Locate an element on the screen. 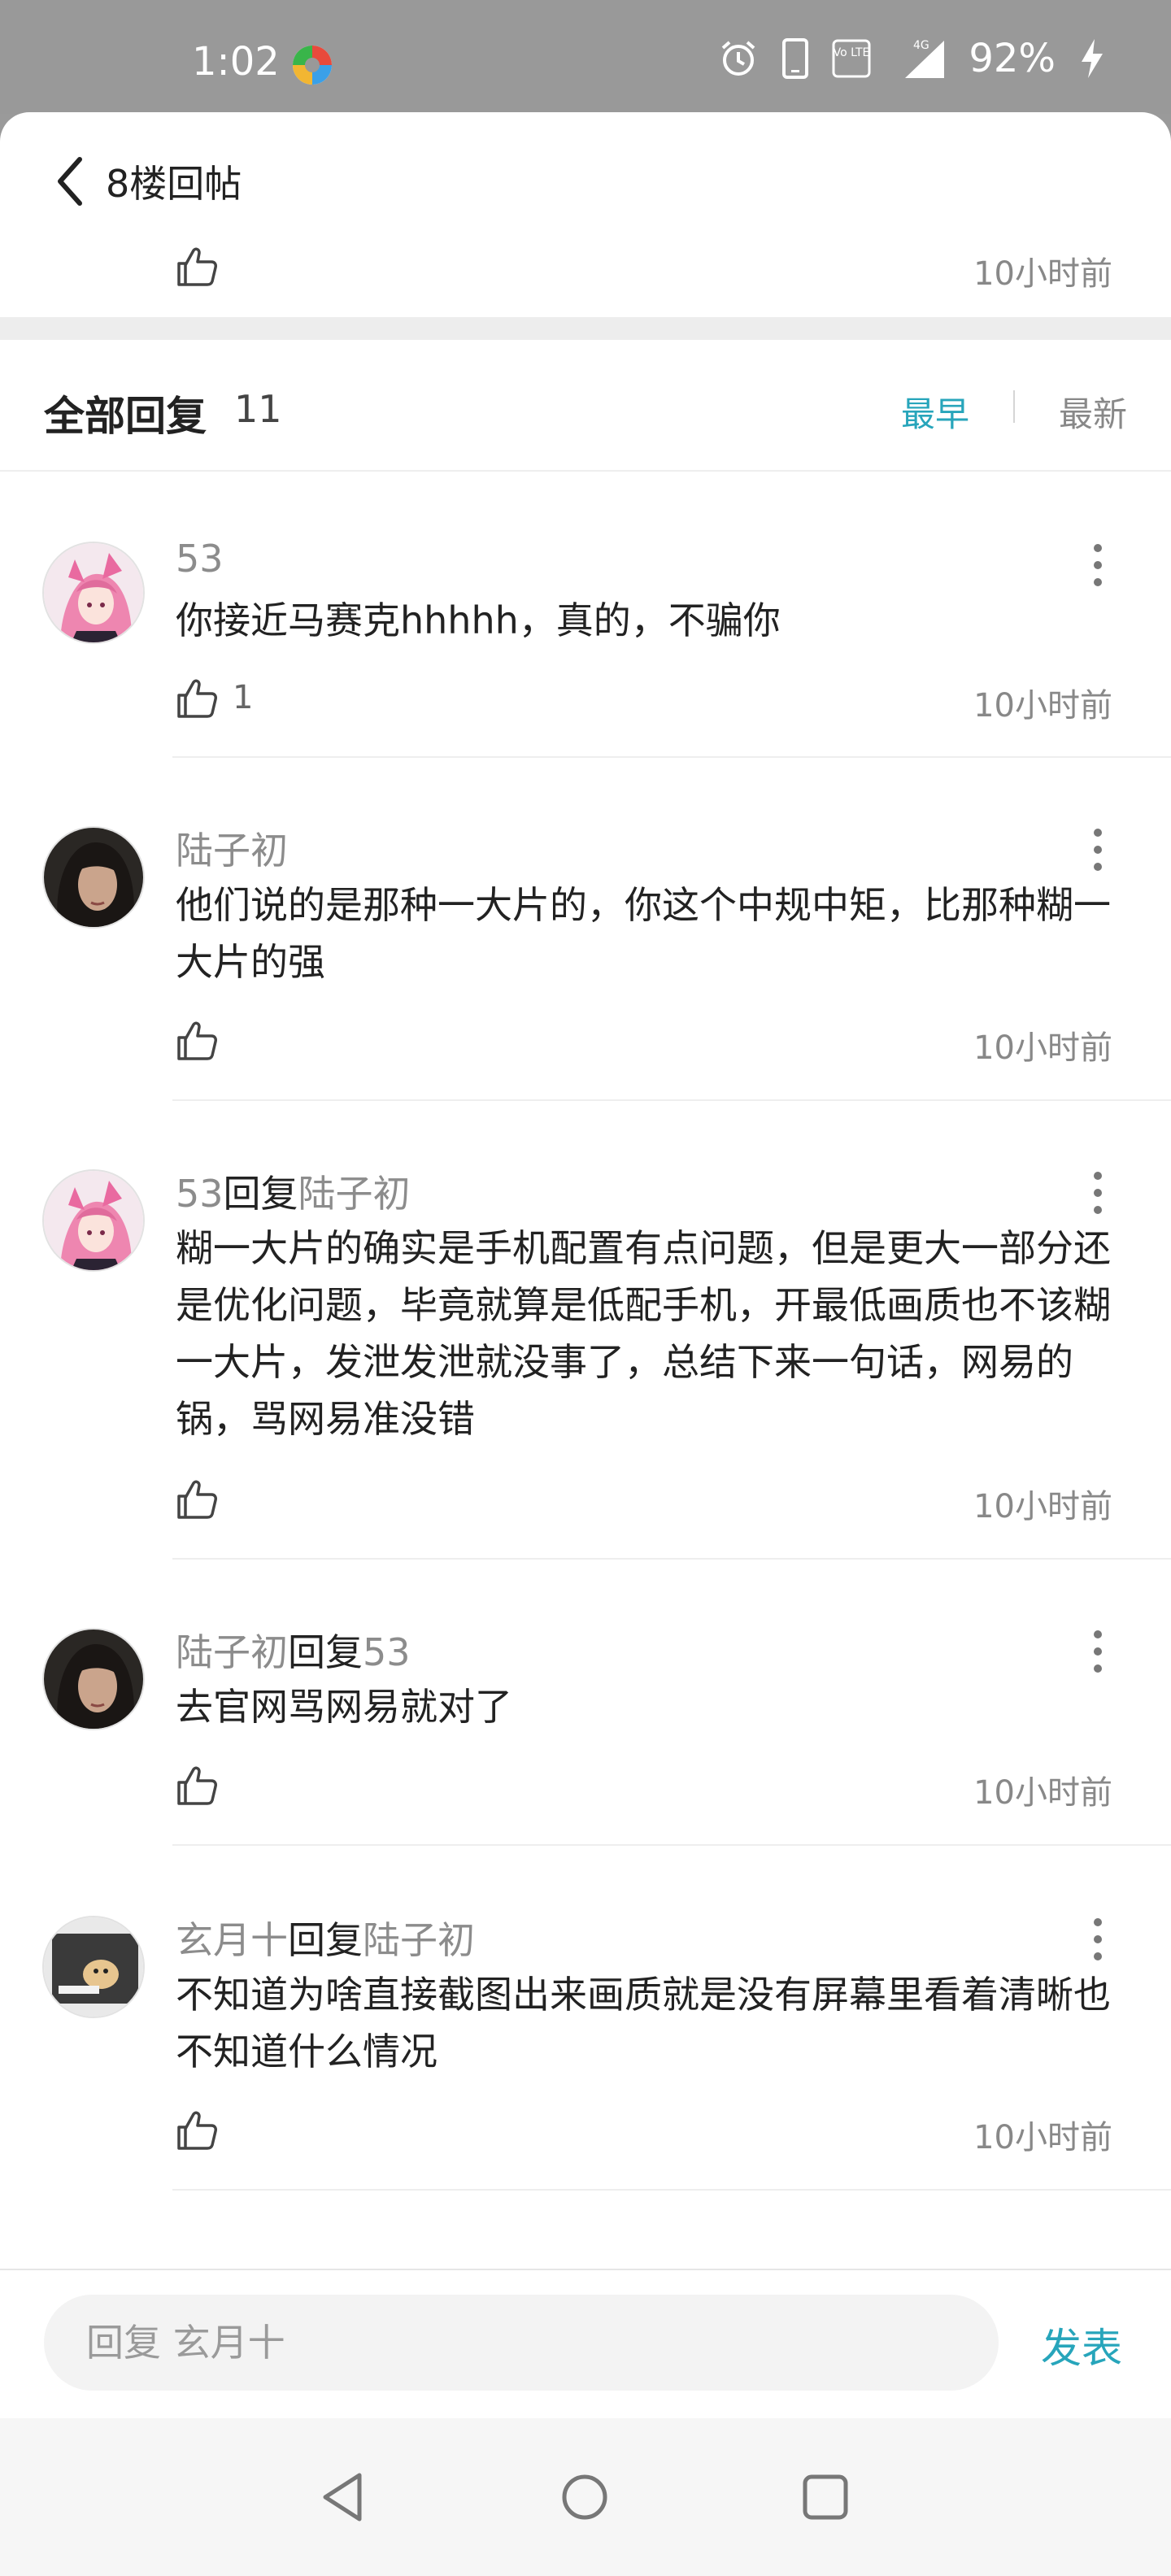 The height and width of the screenshot is (2576, 1171). signal-icon: 4G is located at coordinates (925, 58).